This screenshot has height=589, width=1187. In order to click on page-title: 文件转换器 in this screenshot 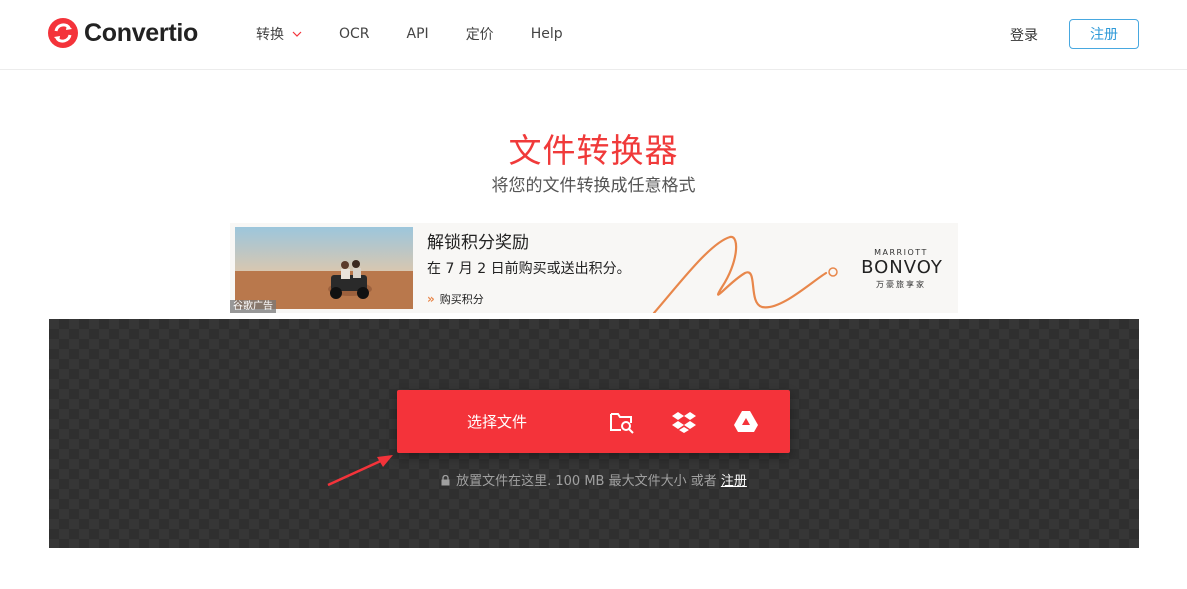, I will do `click(593, 150)`.